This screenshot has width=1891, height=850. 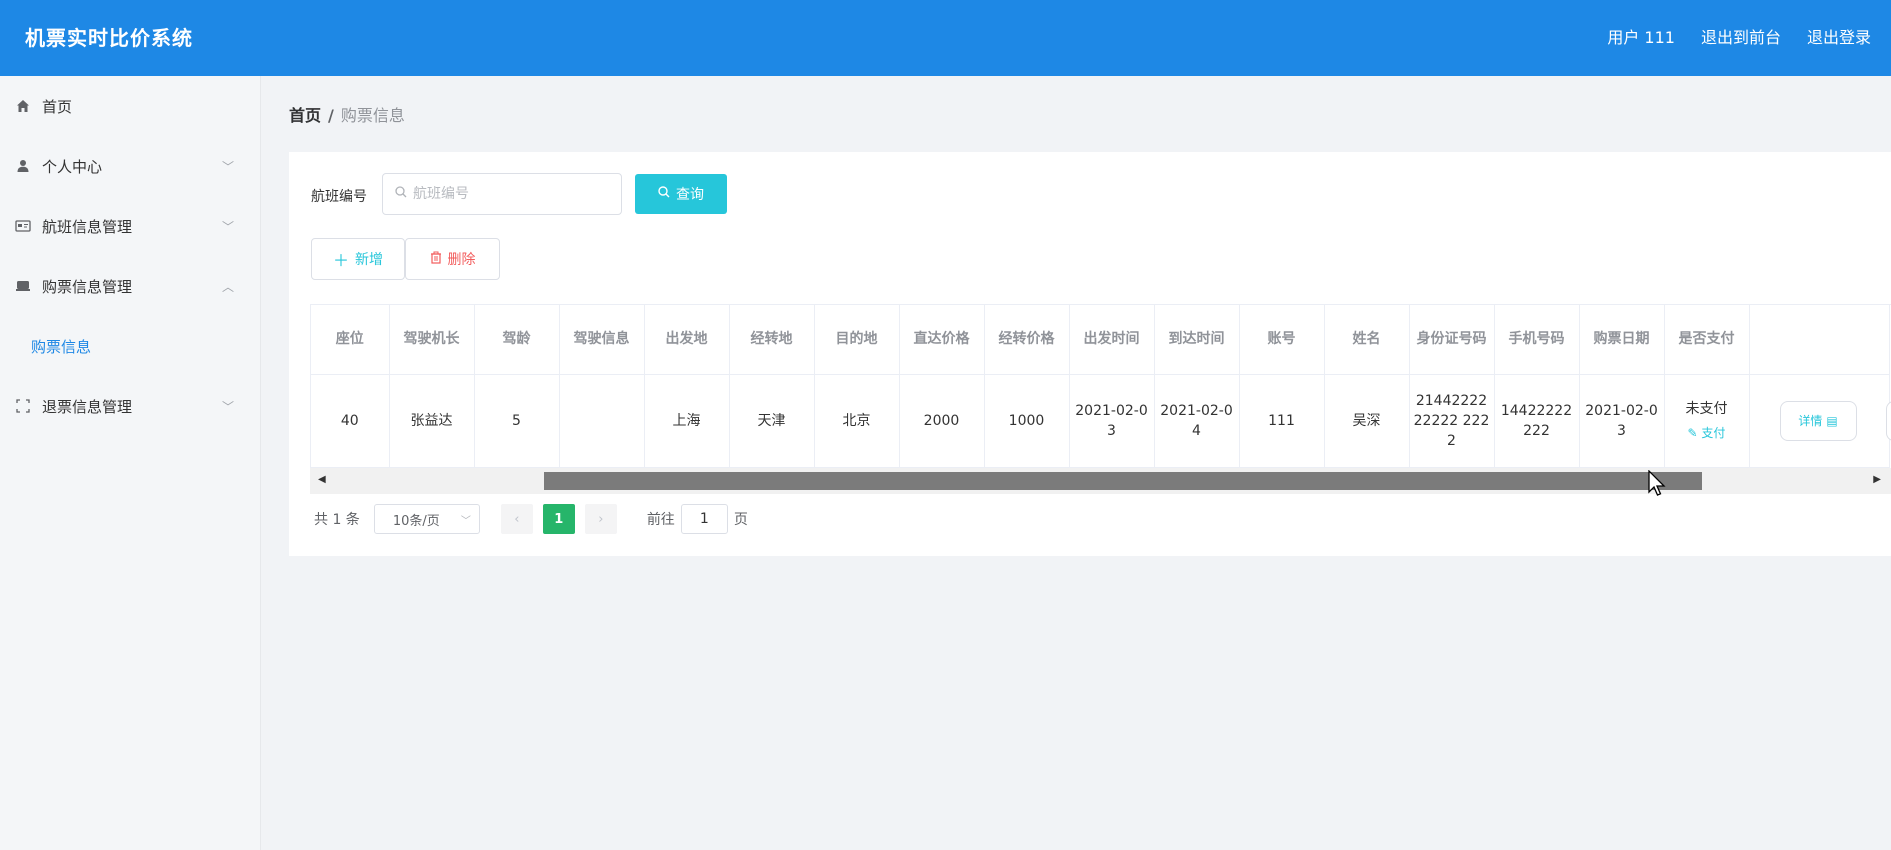 I want to click on query-label: 查询, so click(x=690, y=195).